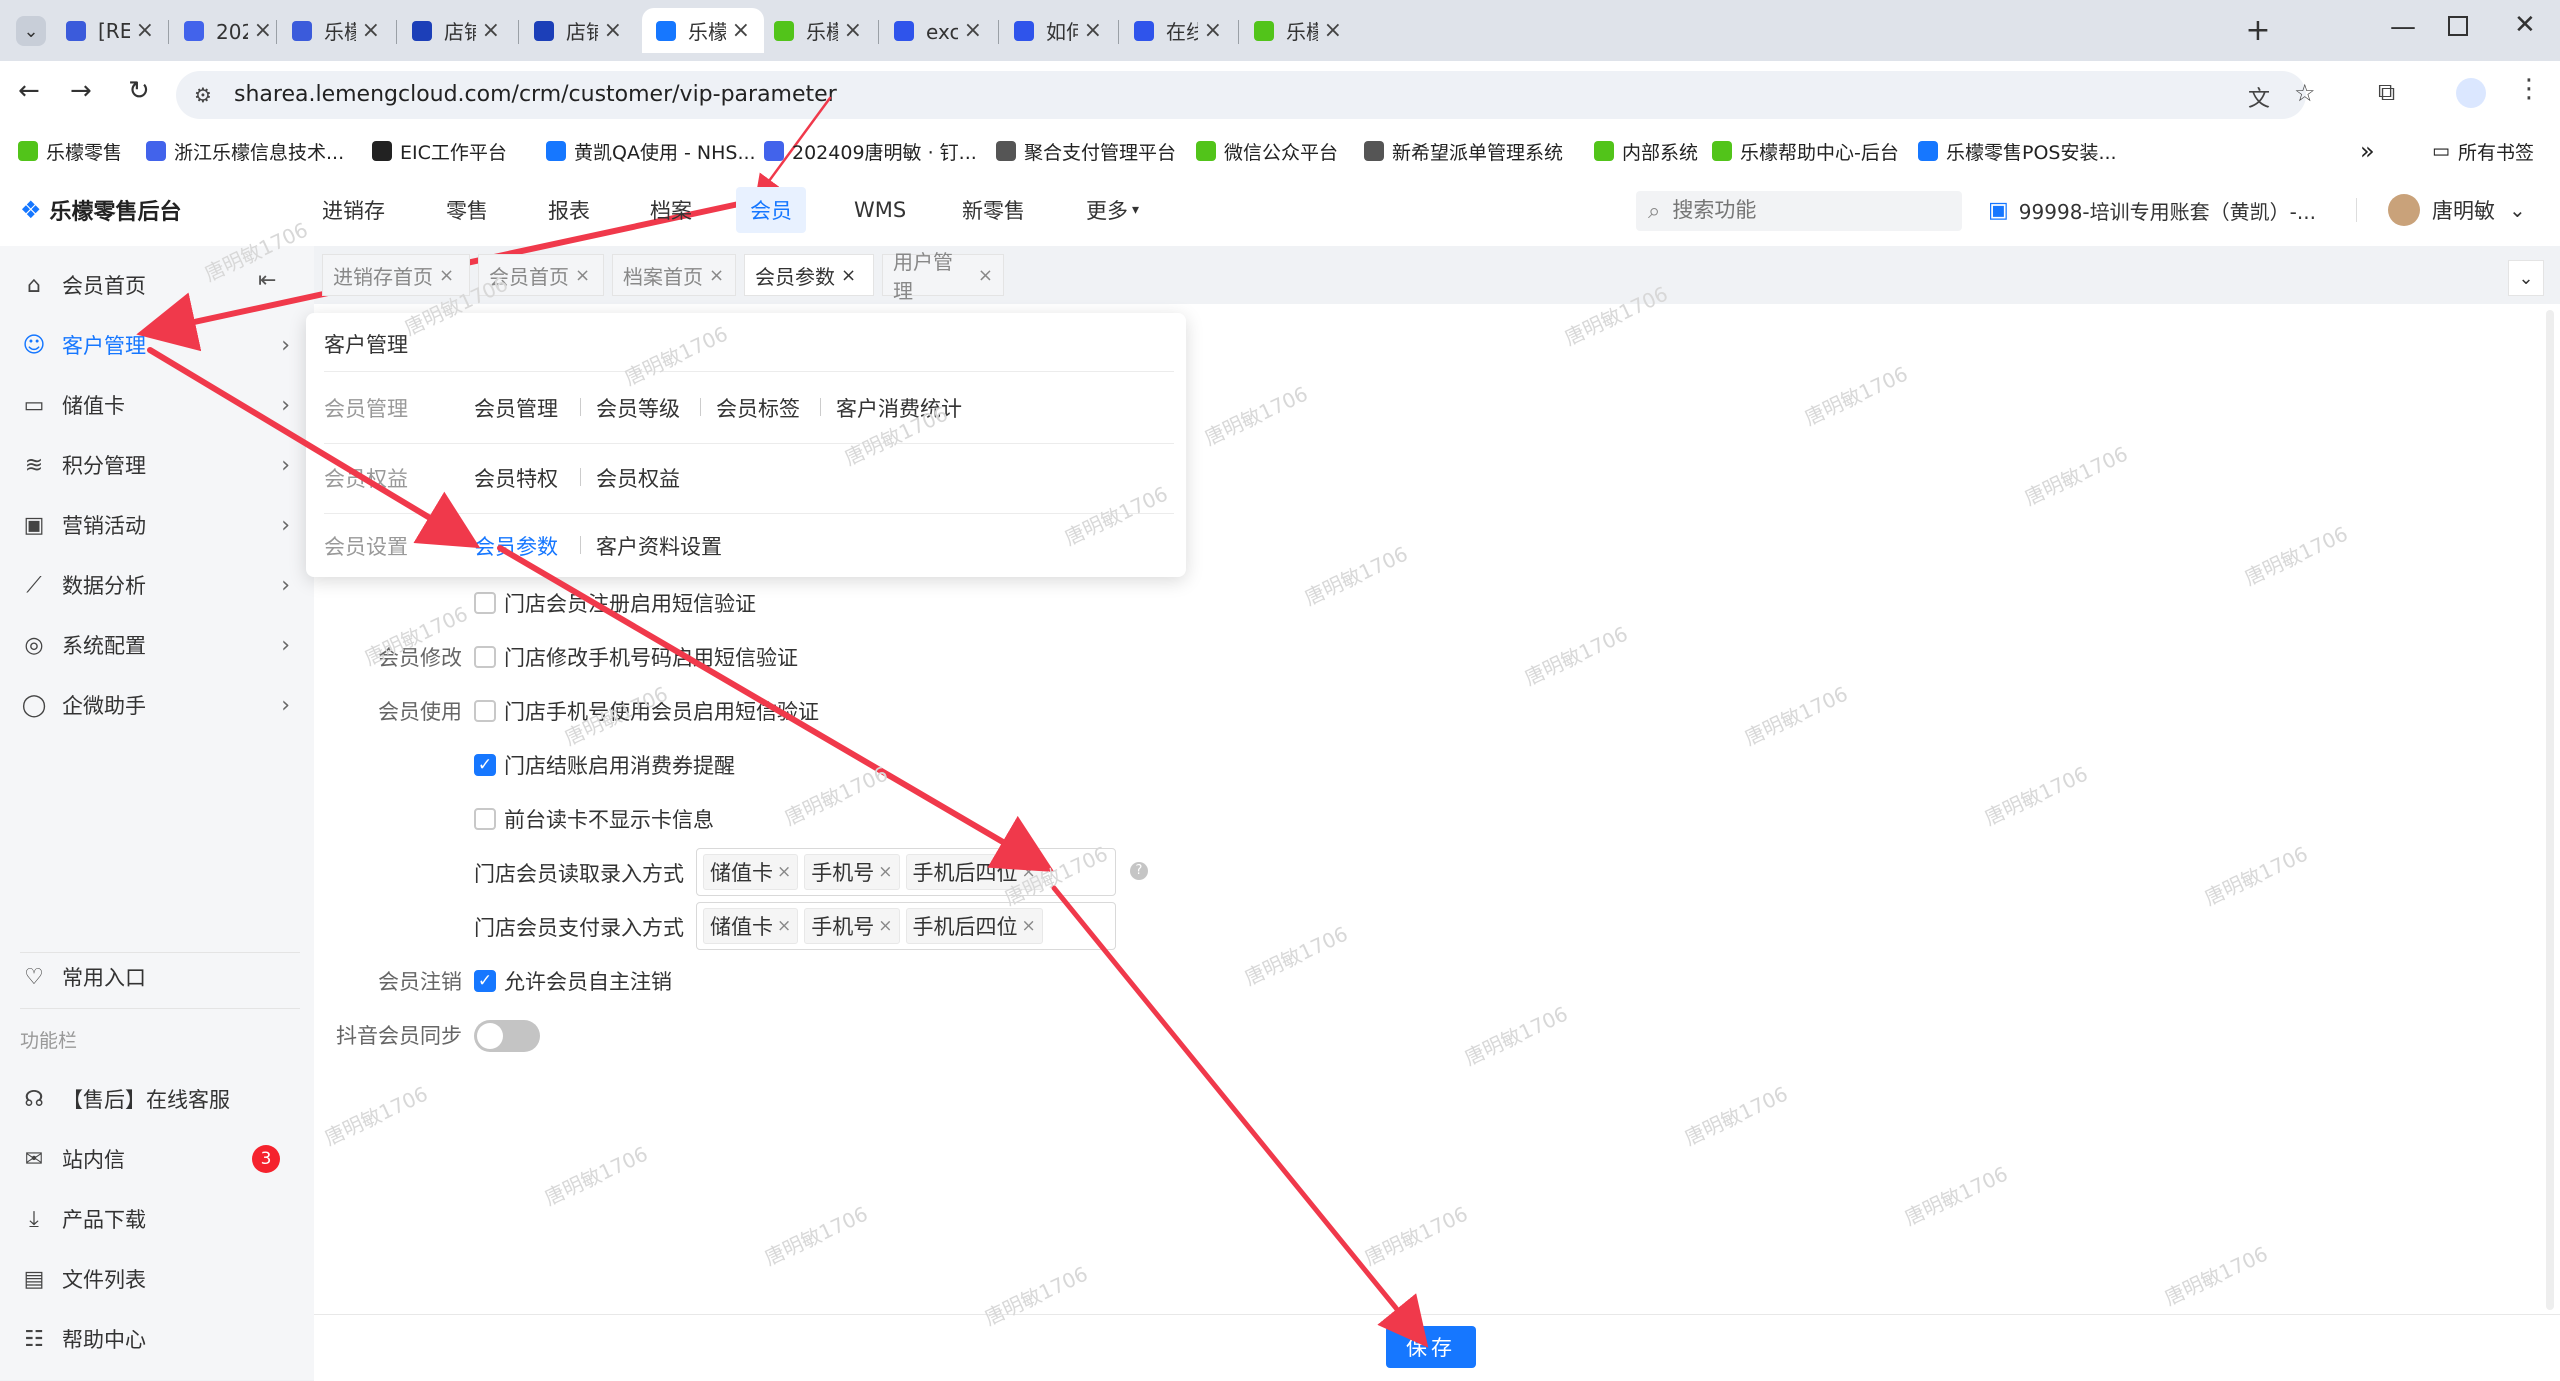  What do you see at coordinates (638, 408) in the screenshot?
I see `flyout-link: 会员等级` at bounding box center [638, 408].